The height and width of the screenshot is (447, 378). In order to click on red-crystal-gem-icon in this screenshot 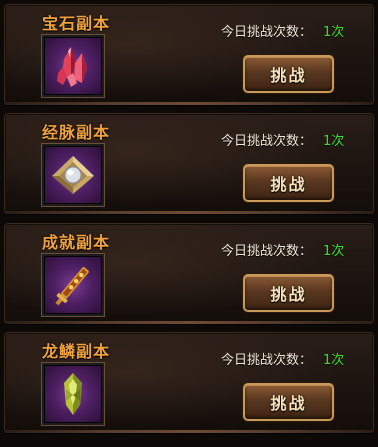, I will do `click(73, 66)`.